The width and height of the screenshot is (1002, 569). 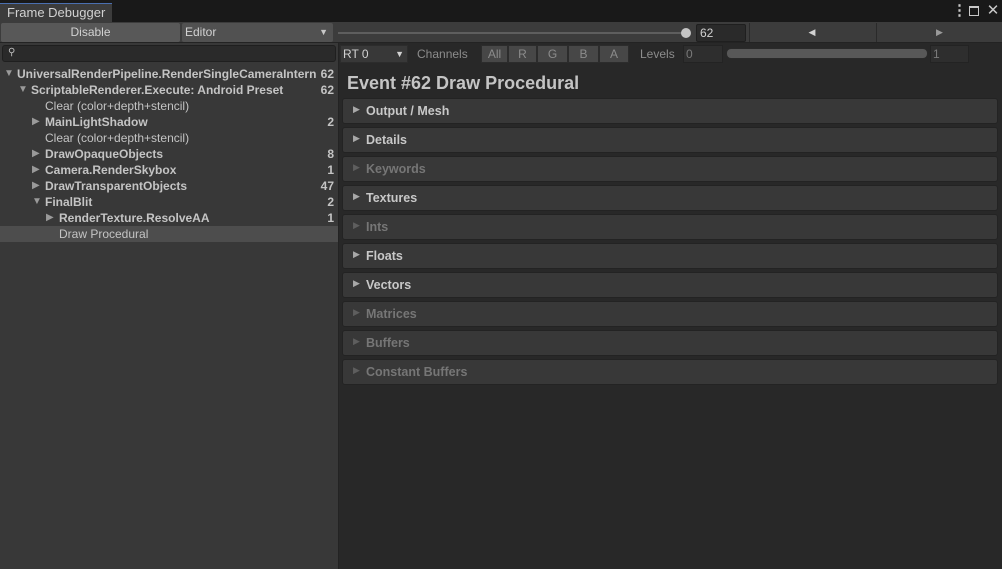 I want to click on tree-row-count: 8, so click(x=330, y=154).